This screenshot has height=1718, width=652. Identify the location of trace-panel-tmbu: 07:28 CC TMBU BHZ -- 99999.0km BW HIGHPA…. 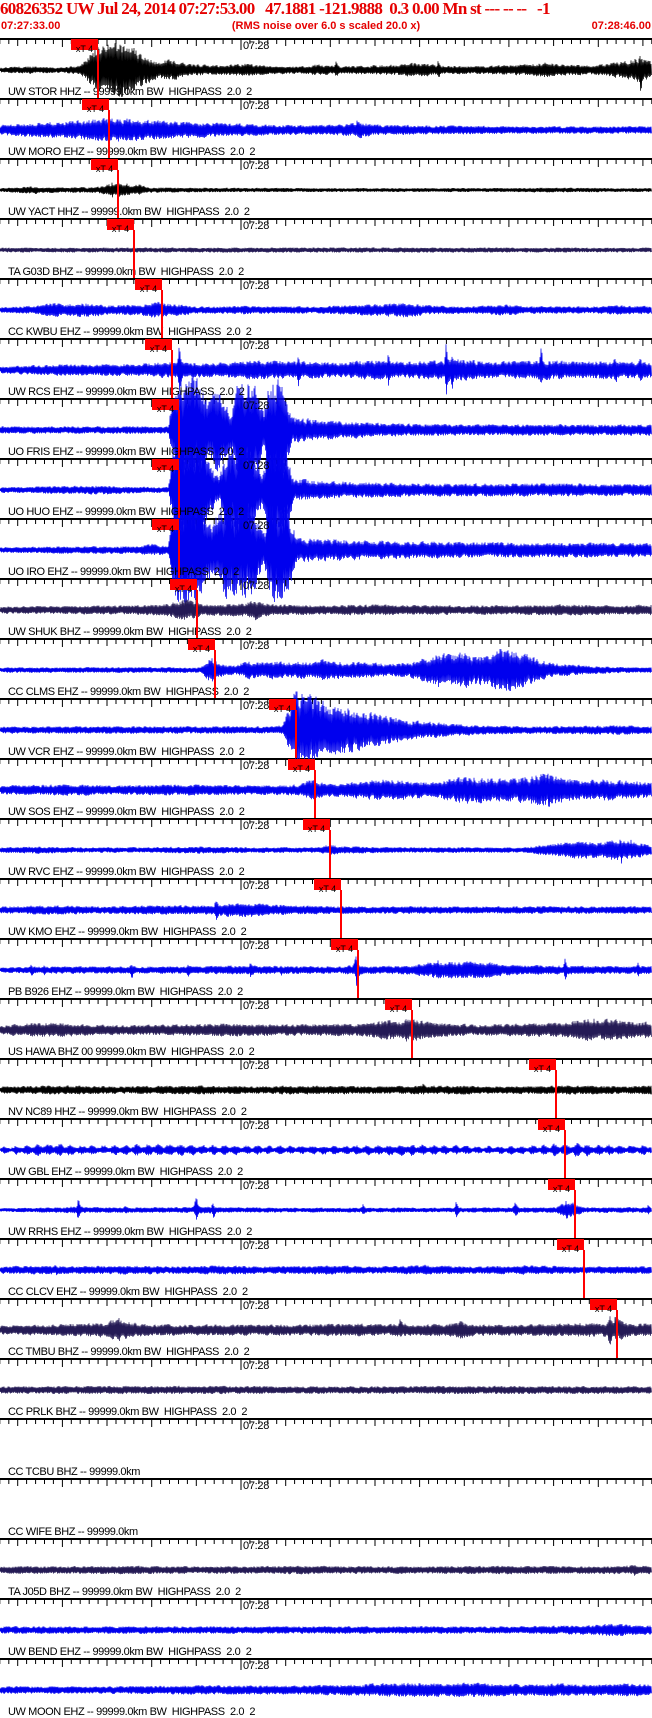
(326, 1328).